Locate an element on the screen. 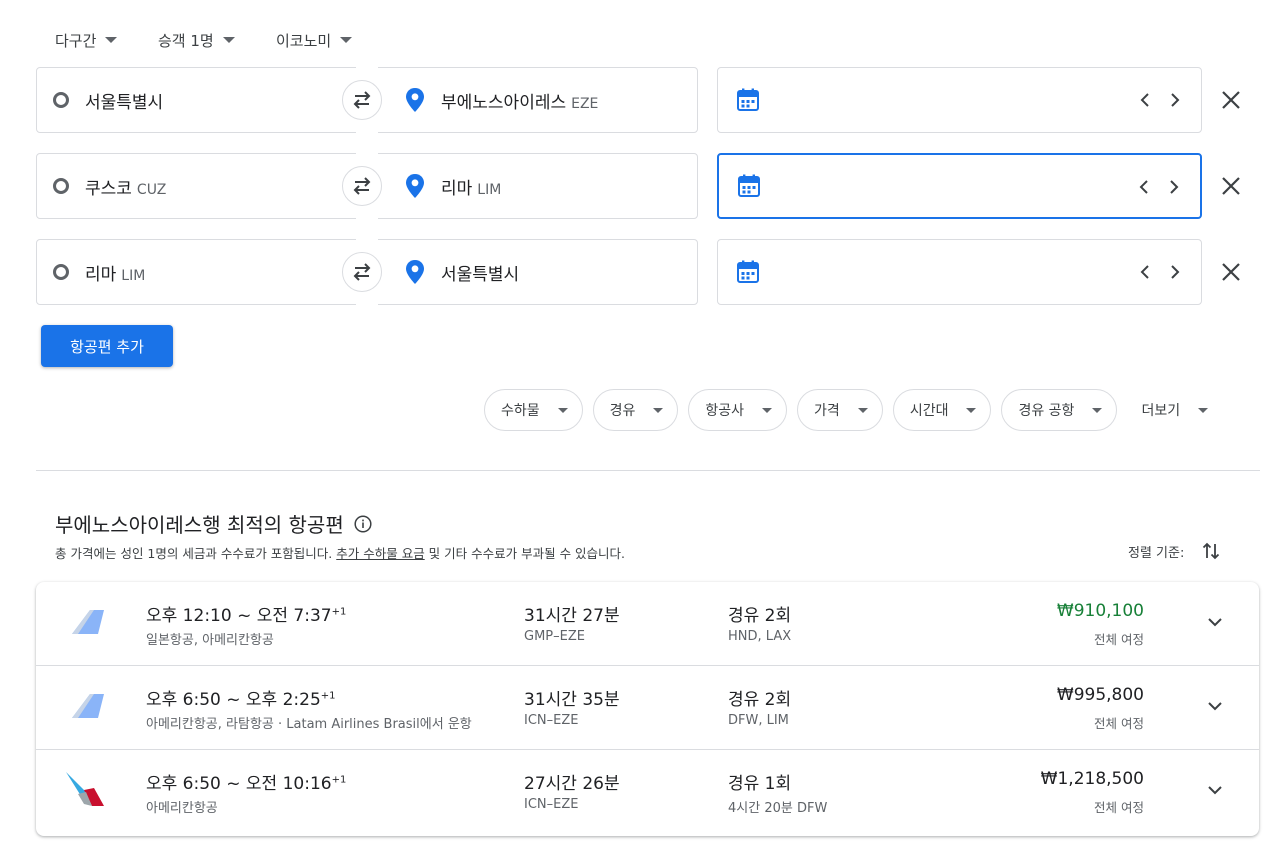 This screenshot has height=860, width=1280. filter-label: 경유 is located at coordinates (622, 411).